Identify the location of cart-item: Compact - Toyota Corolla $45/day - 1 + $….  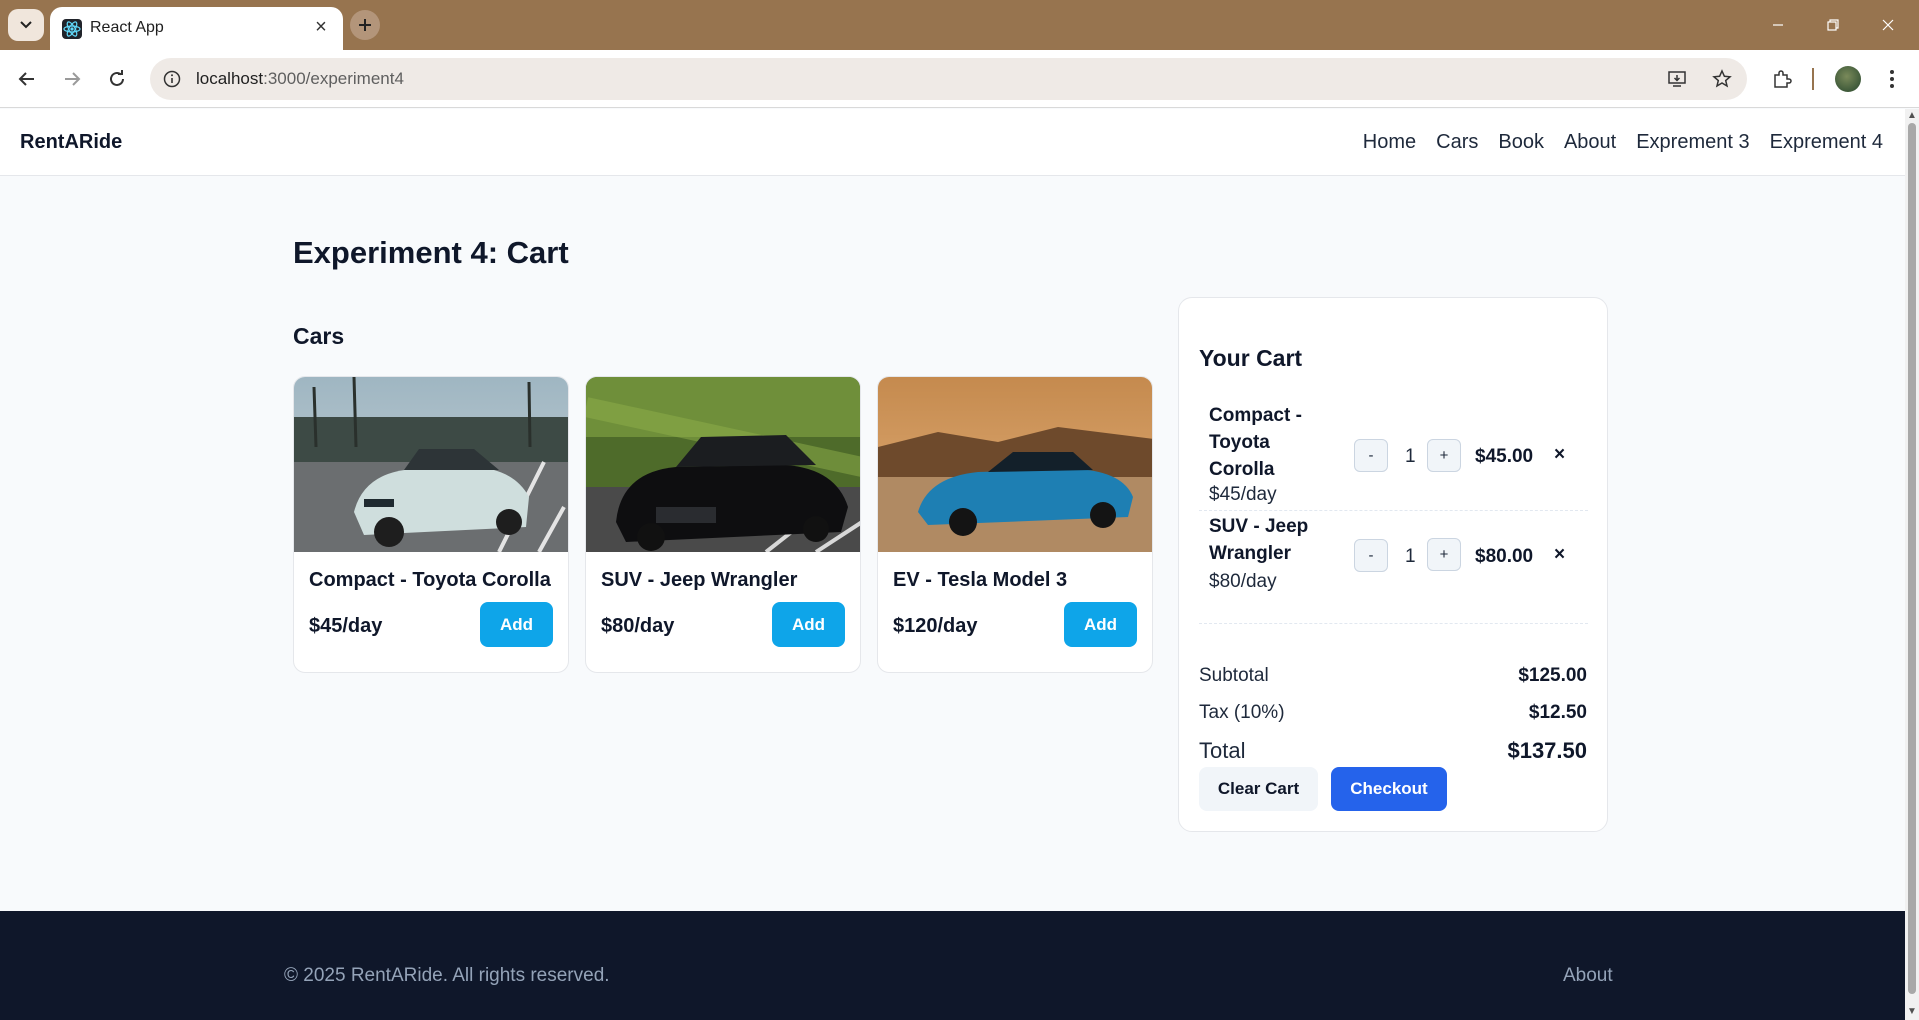
(1393, 454).